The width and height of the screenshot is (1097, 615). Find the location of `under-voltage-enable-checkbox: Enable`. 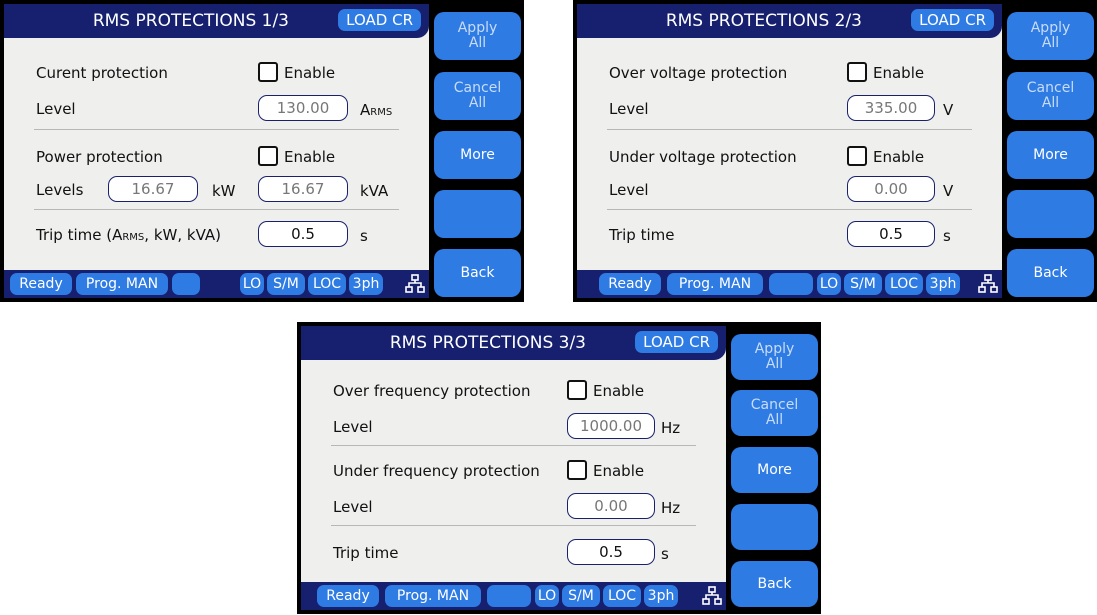

under-voltage-enable-checkbox: Enable is located at coordinates (885, 156).